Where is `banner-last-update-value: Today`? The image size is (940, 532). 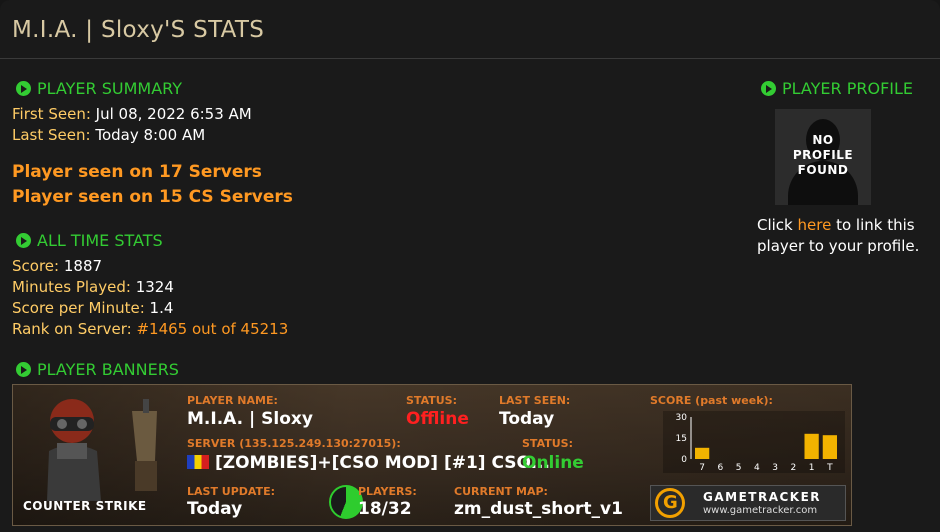 banner-last-update-value: Today is located at coordinates (215, 509).